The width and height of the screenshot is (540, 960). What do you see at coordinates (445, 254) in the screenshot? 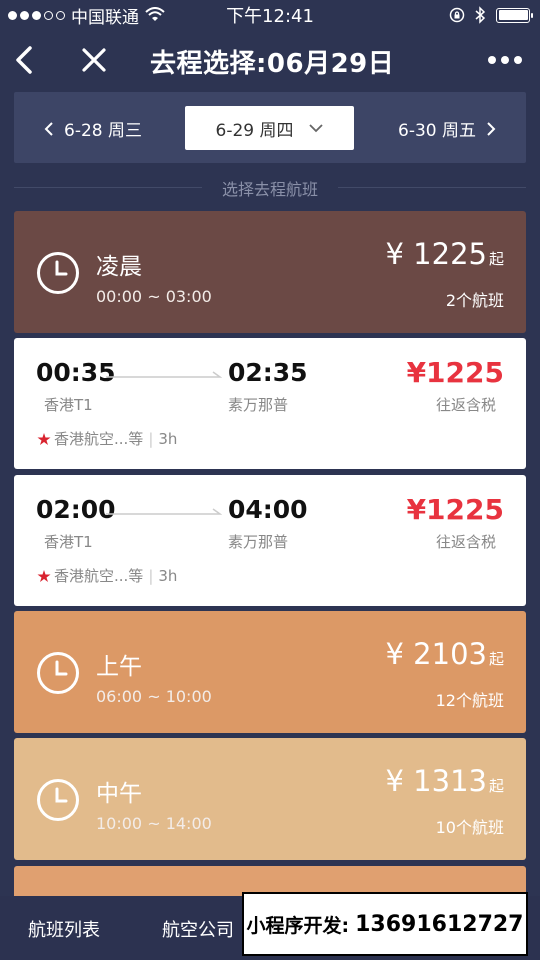
I see `period-price: ¥ 1225 起` at bounding box center [445, 254].